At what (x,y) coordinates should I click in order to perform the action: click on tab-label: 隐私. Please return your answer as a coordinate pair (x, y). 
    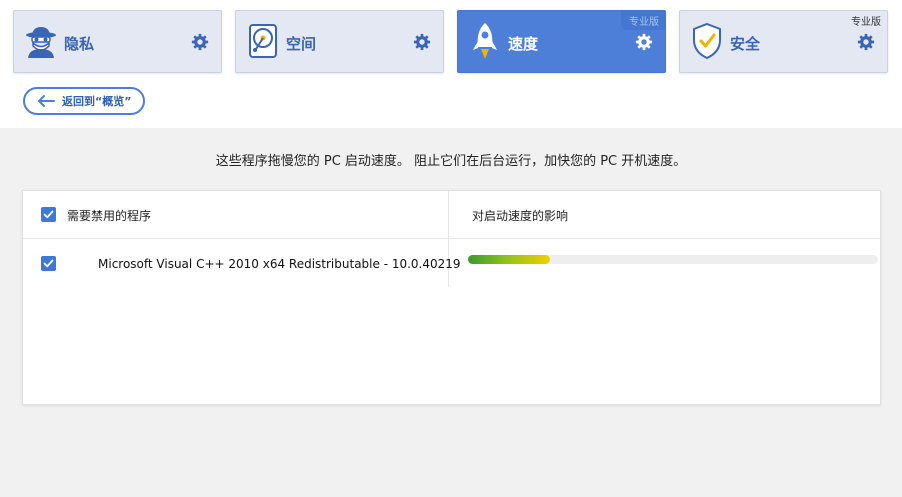
    Looking at the image, I should click on (79, 44).